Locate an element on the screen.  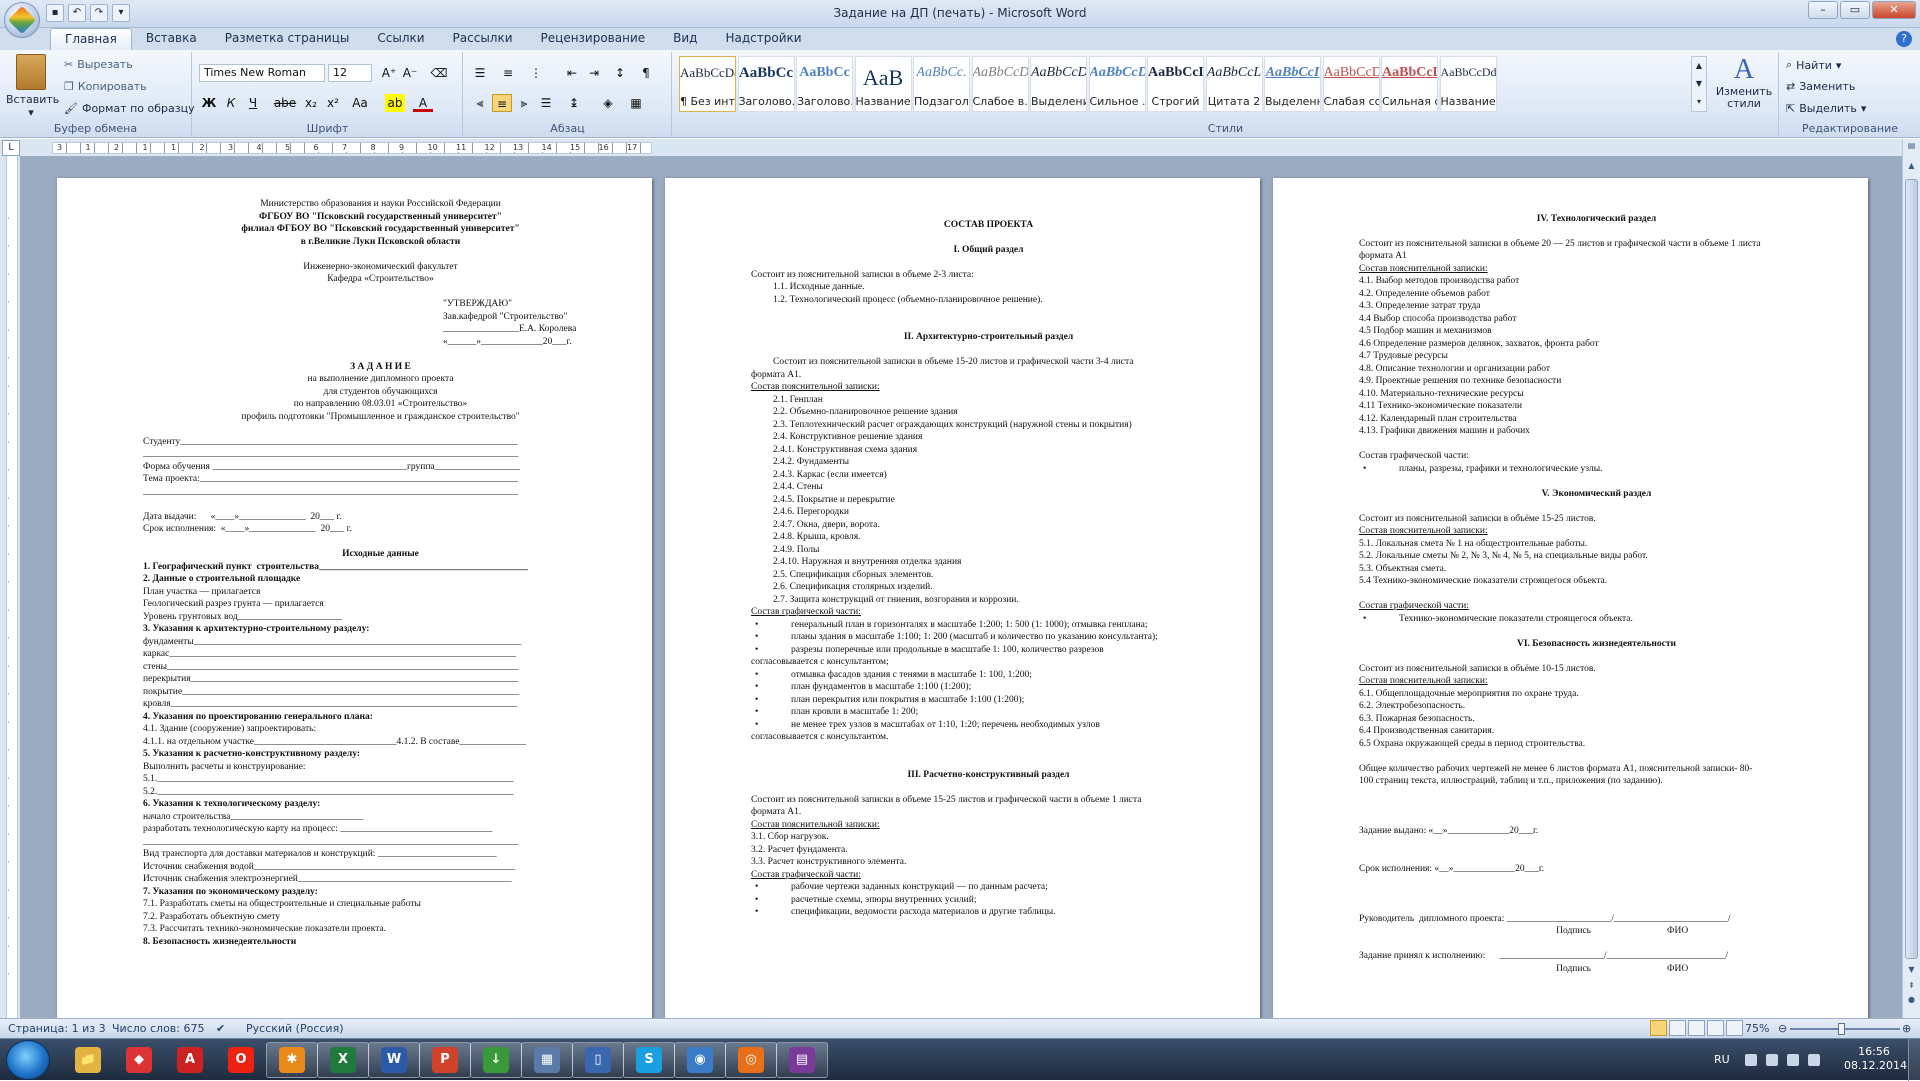
align-right-icon: ⫸ is located at coordinates (524, 103).